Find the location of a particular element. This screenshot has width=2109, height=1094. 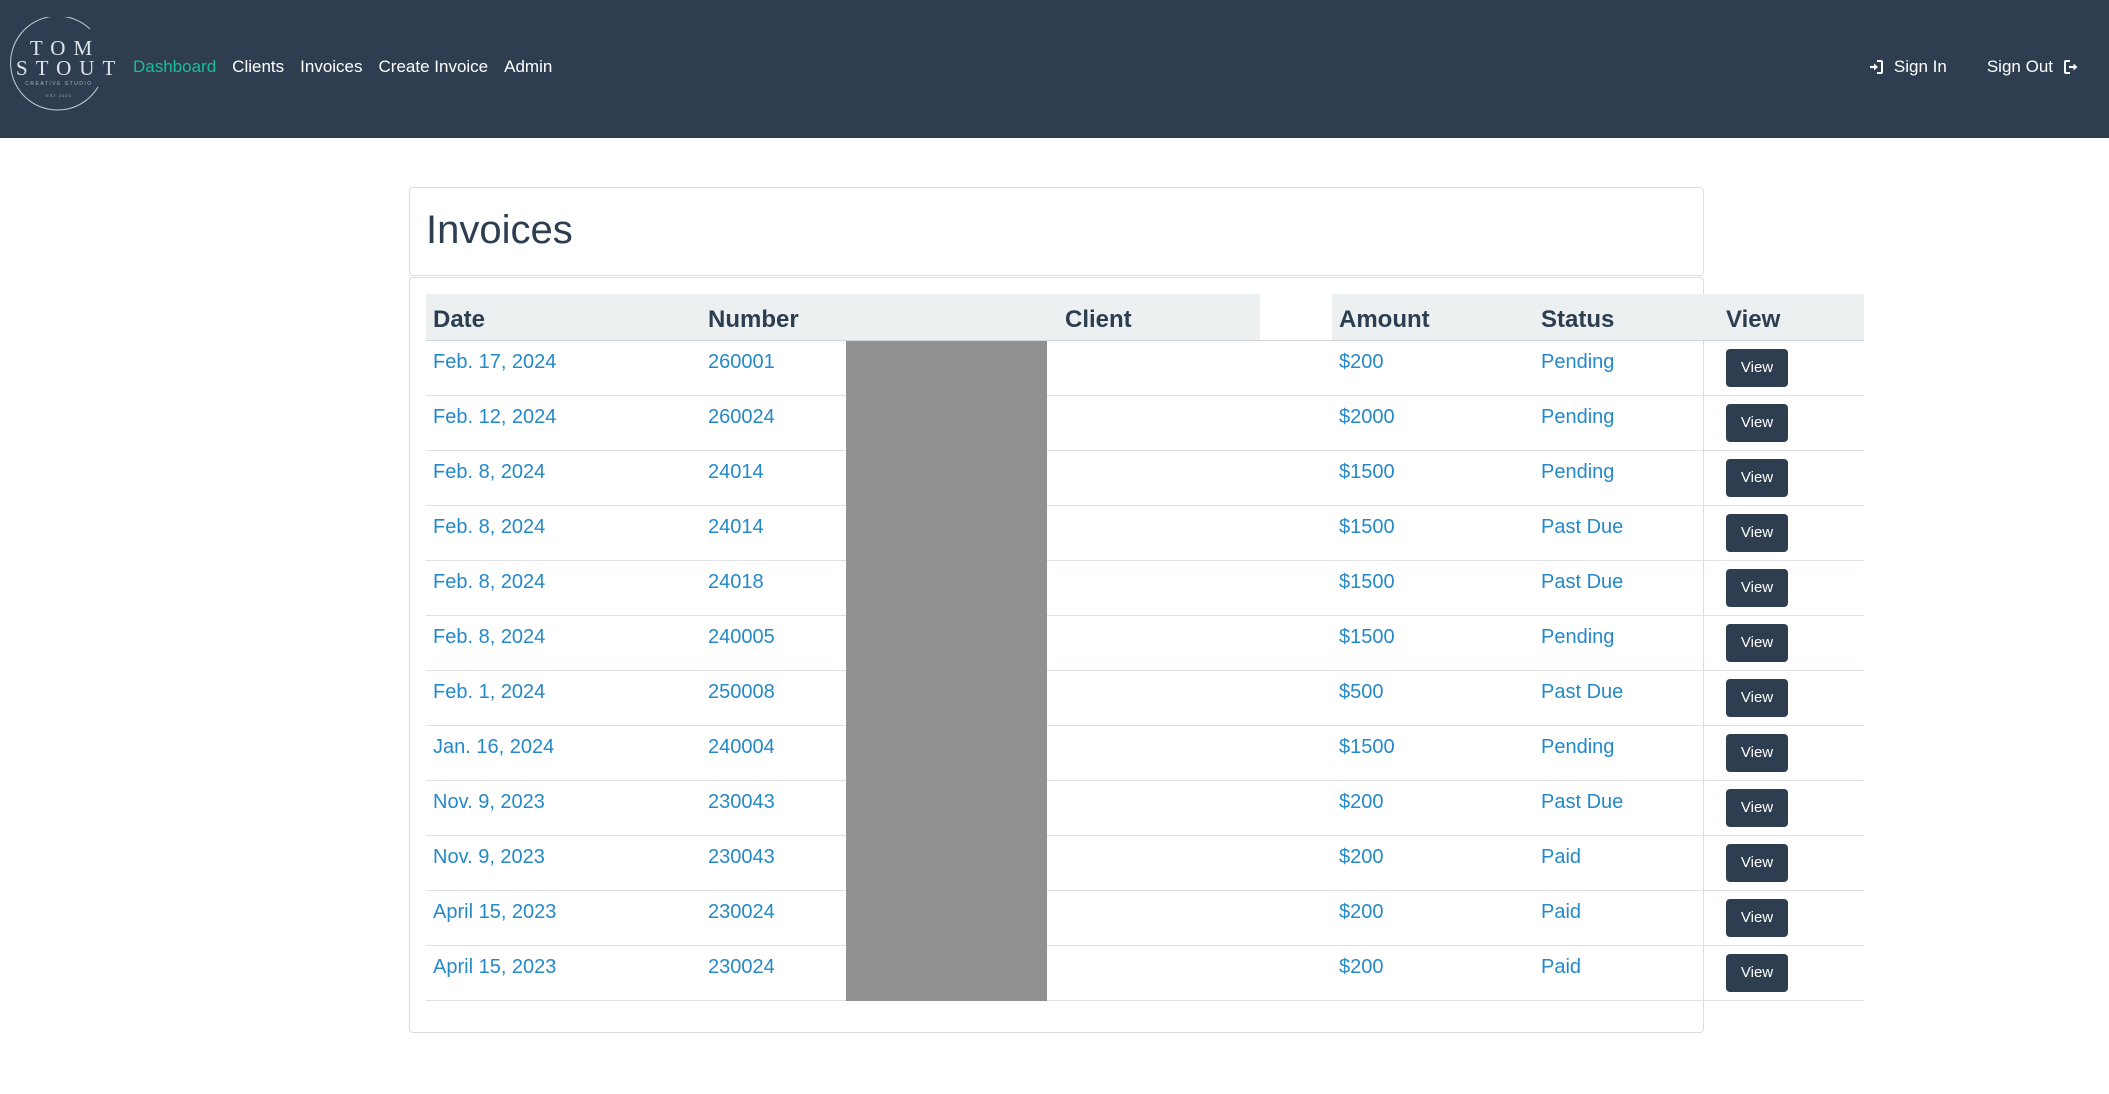

invoice-number-link: 24018 is located at coordinates (736, 582).